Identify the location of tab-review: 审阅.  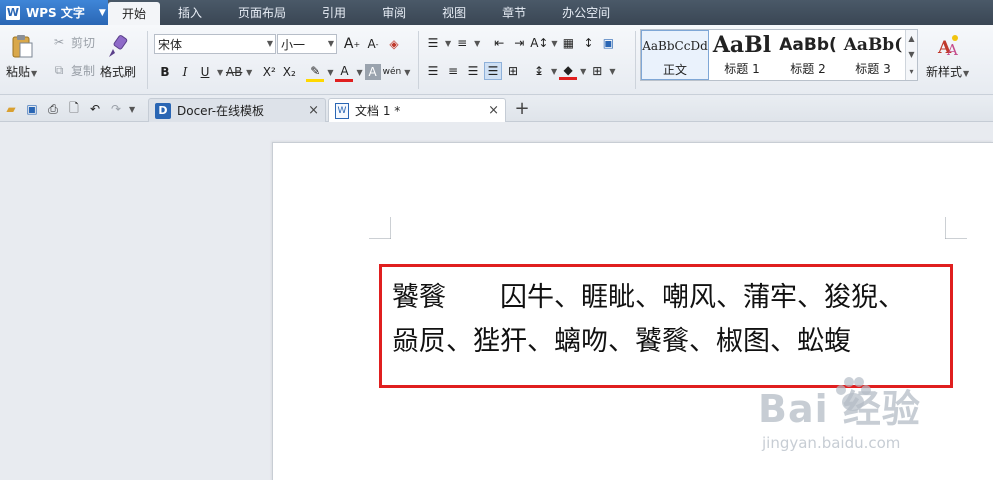
(394, 12).